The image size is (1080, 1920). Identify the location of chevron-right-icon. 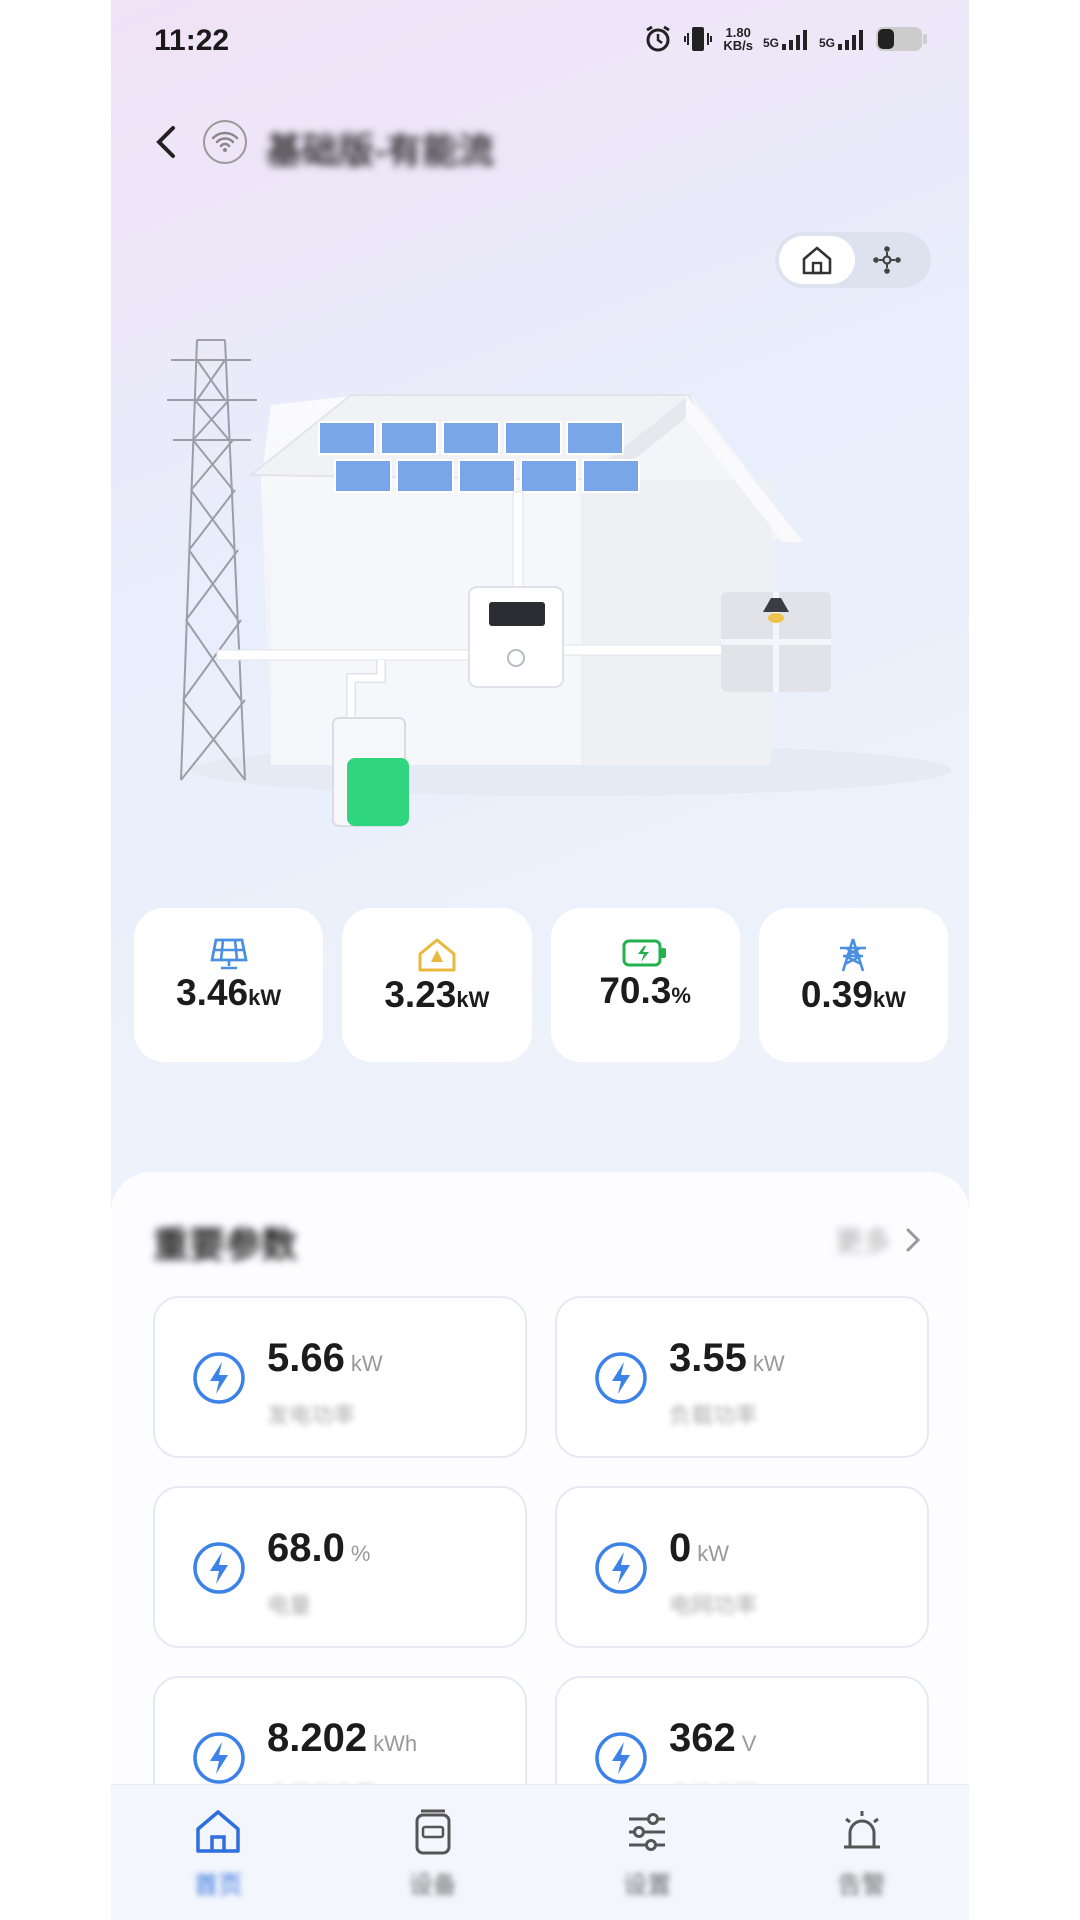
(913, 1240).